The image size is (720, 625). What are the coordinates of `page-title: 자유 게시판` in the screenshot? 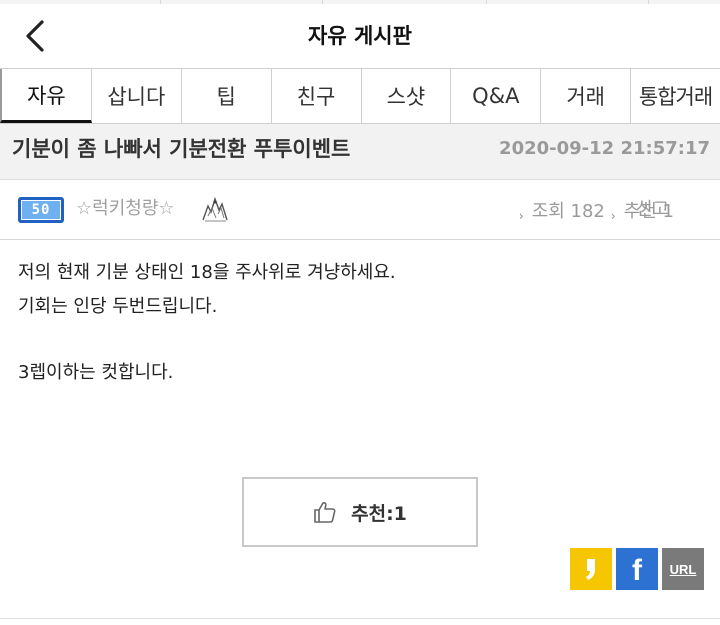 It's located at (360, 36).